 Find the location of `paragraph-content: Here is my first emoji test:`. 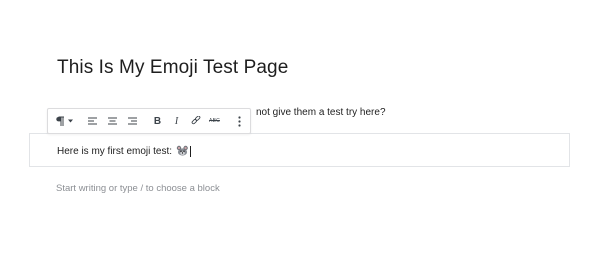

paragraph-content: Here is my first emoji test: is located at coordinates (124, 151).